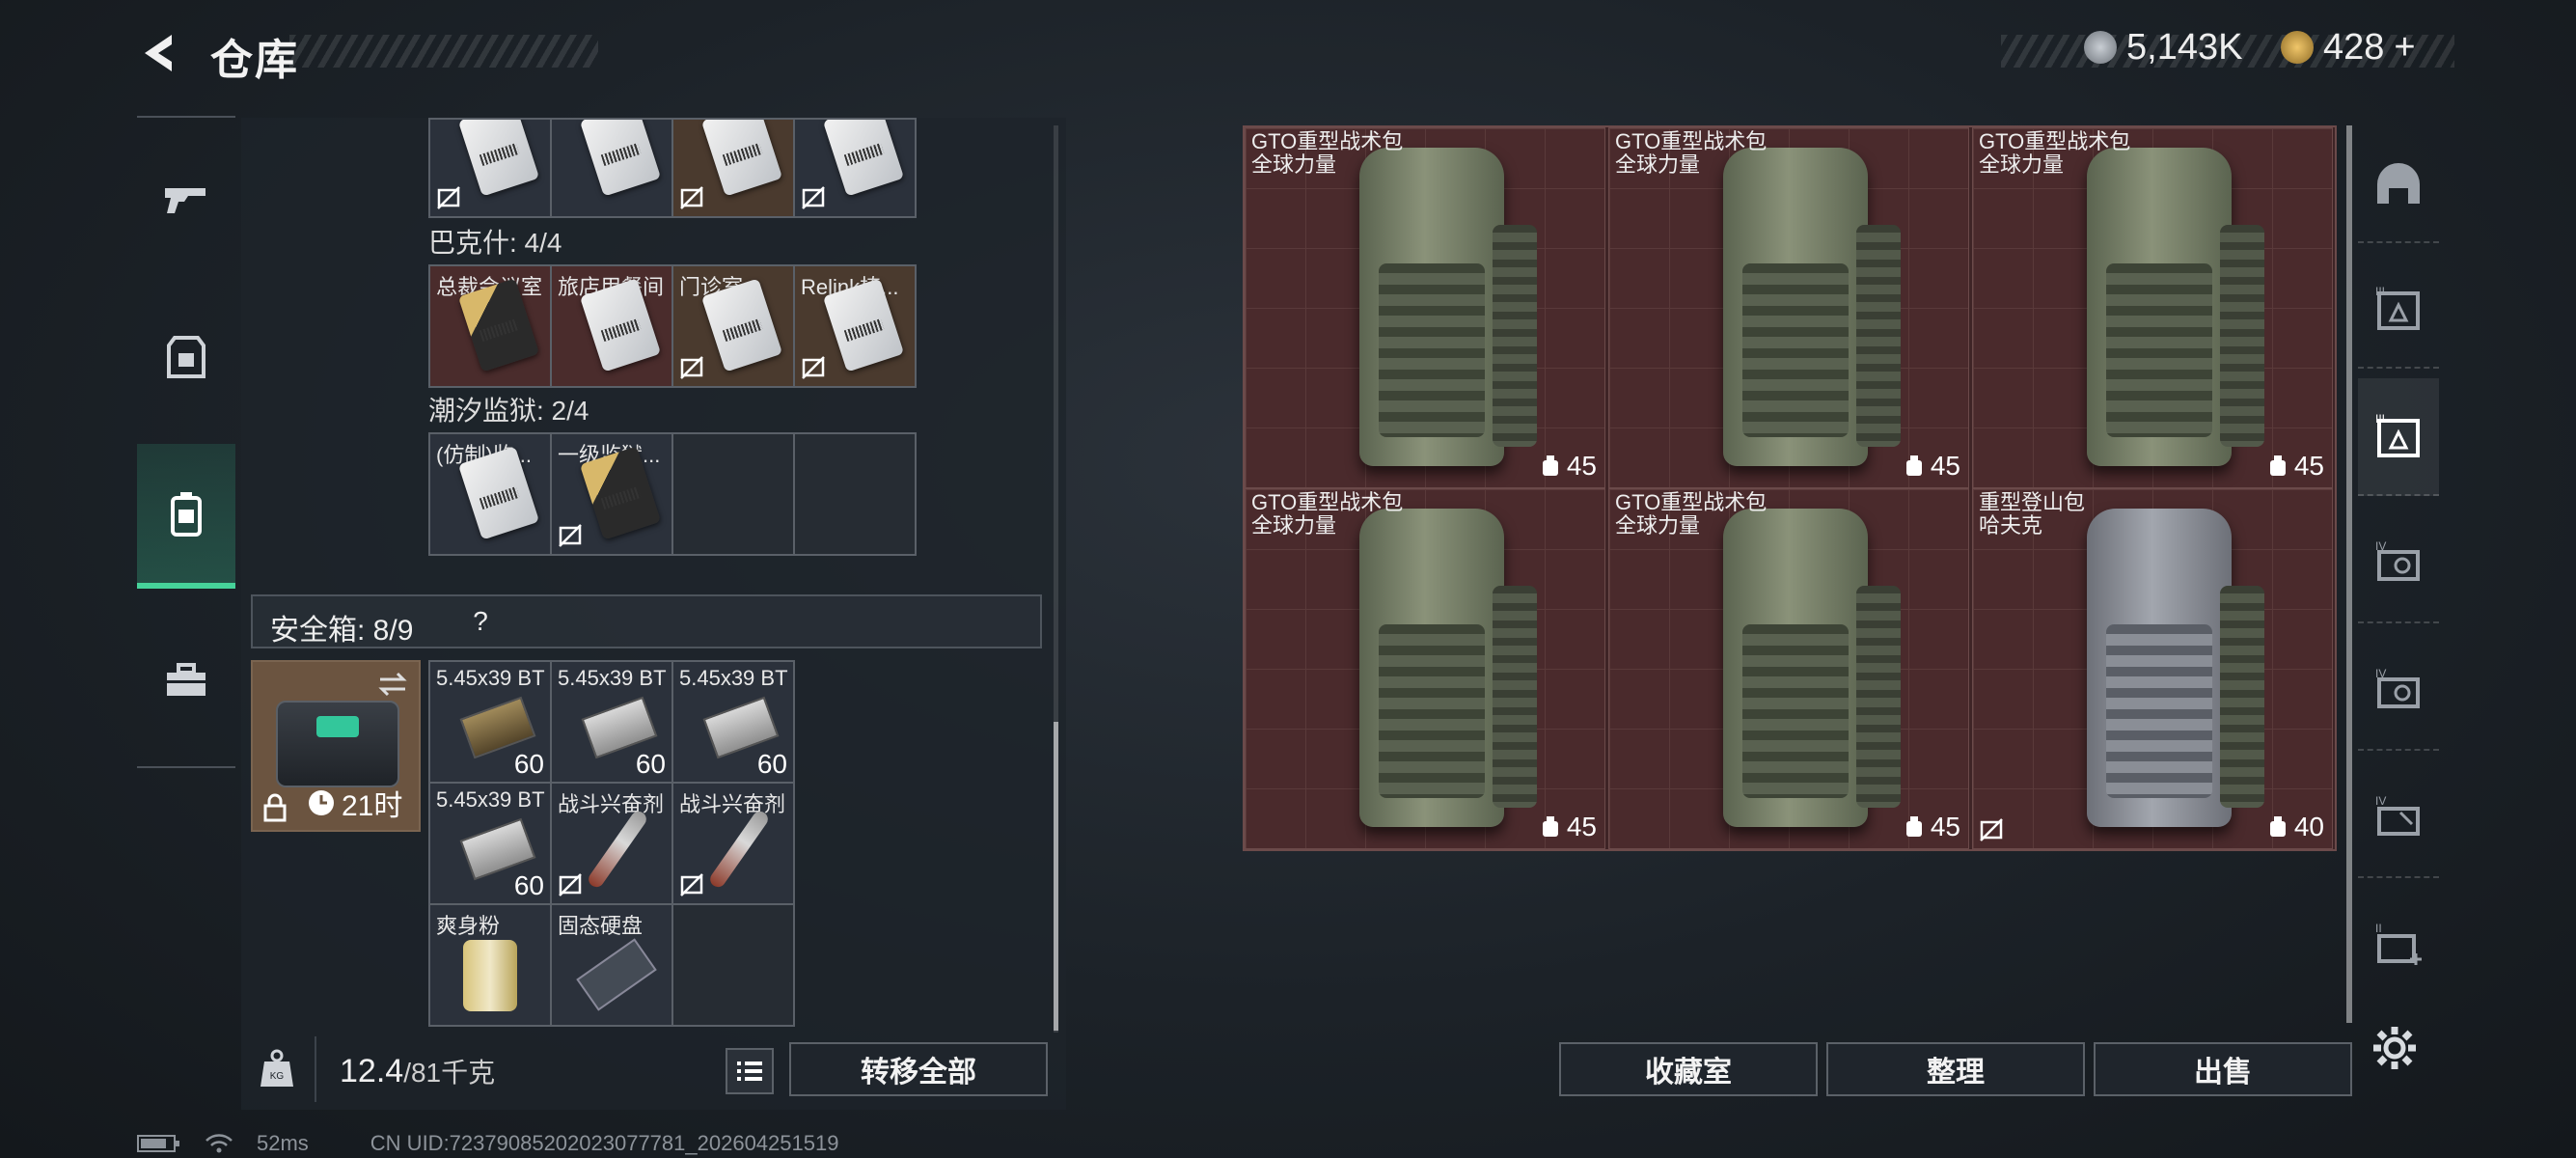  I want to click on filter-armor-III: III, so click(2398, 310).